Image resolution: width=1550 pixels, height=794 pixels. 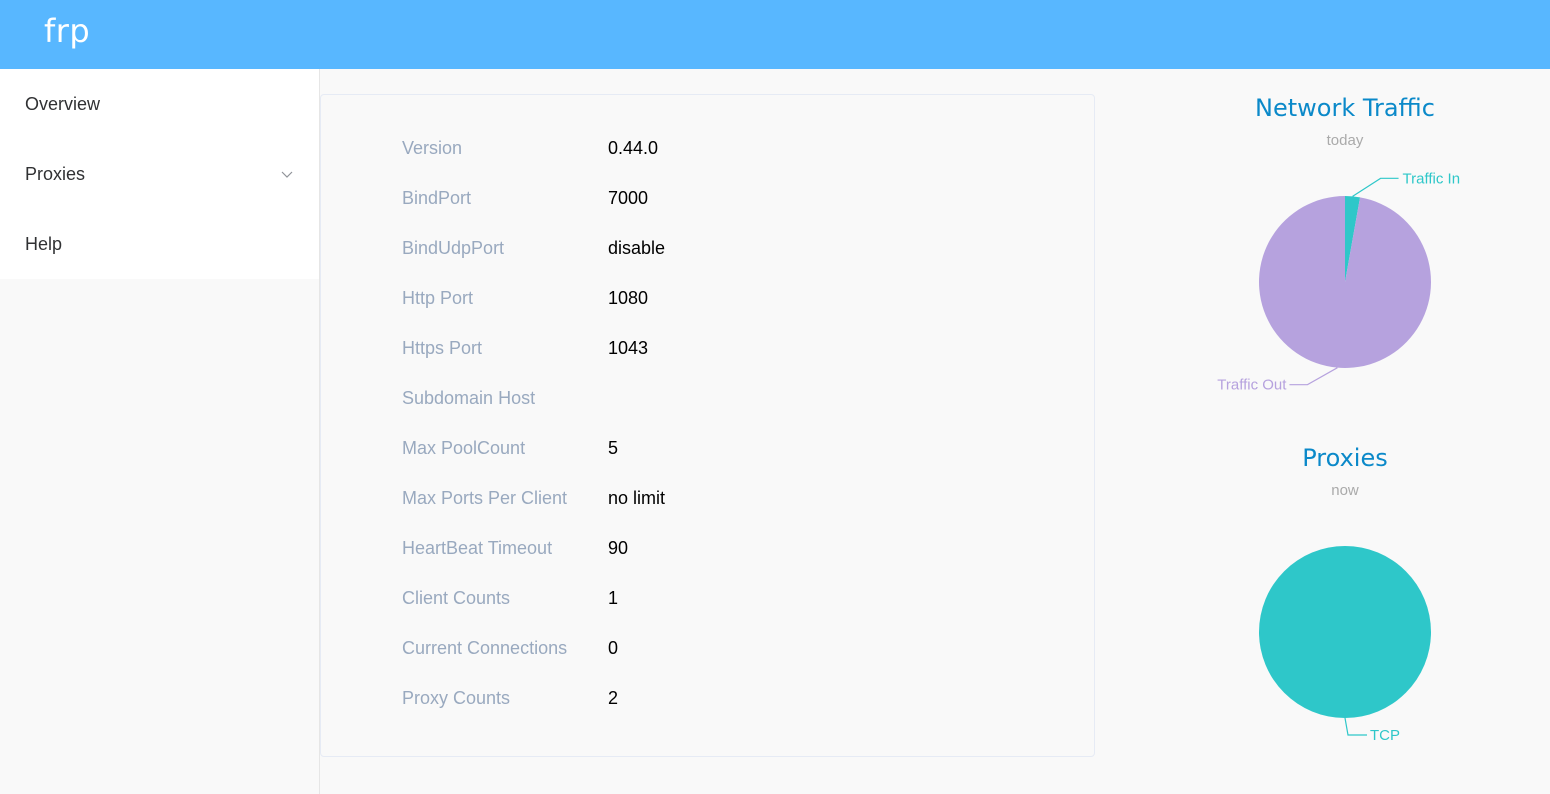 What do you see at coordinates (613, 598) in the screenshot?
I see `info-value: 1` at bounding box center [613, 598].